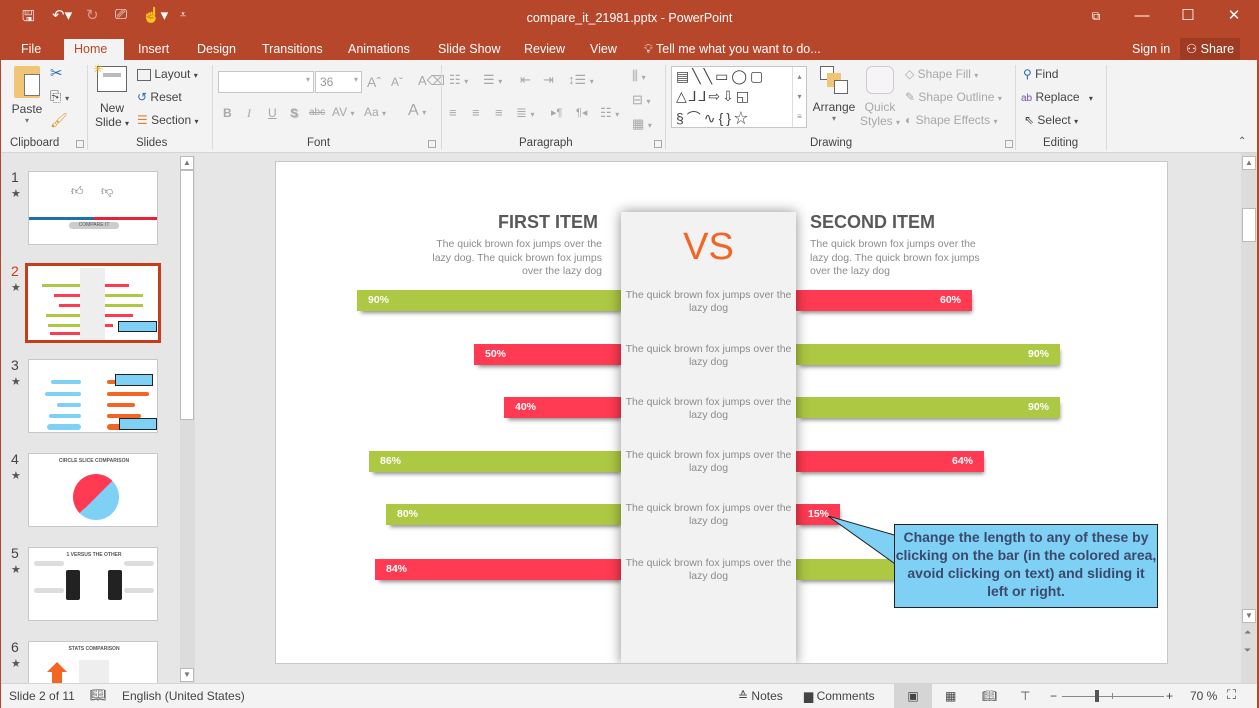 This screenshot has height=708, width=1259. Describe the element at coordinates (950, 696) in the screenshot. I see `slide-sorter-button: ▦` at that location.